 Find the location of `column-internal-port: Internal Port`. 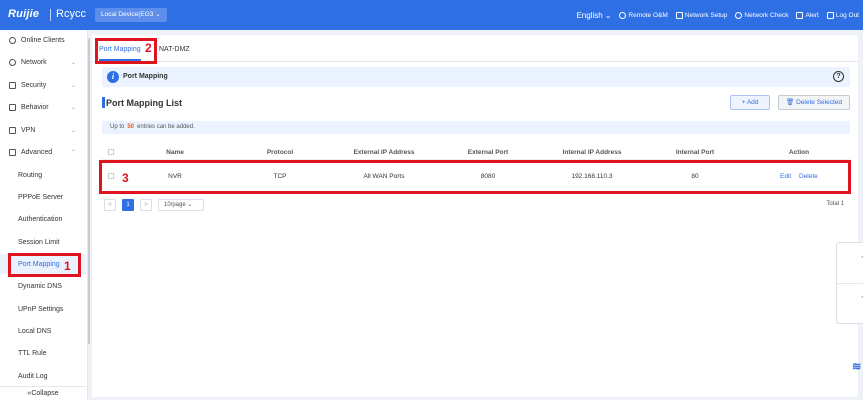

column-internal-port: Internal Port is located at coordinates (695, 152).